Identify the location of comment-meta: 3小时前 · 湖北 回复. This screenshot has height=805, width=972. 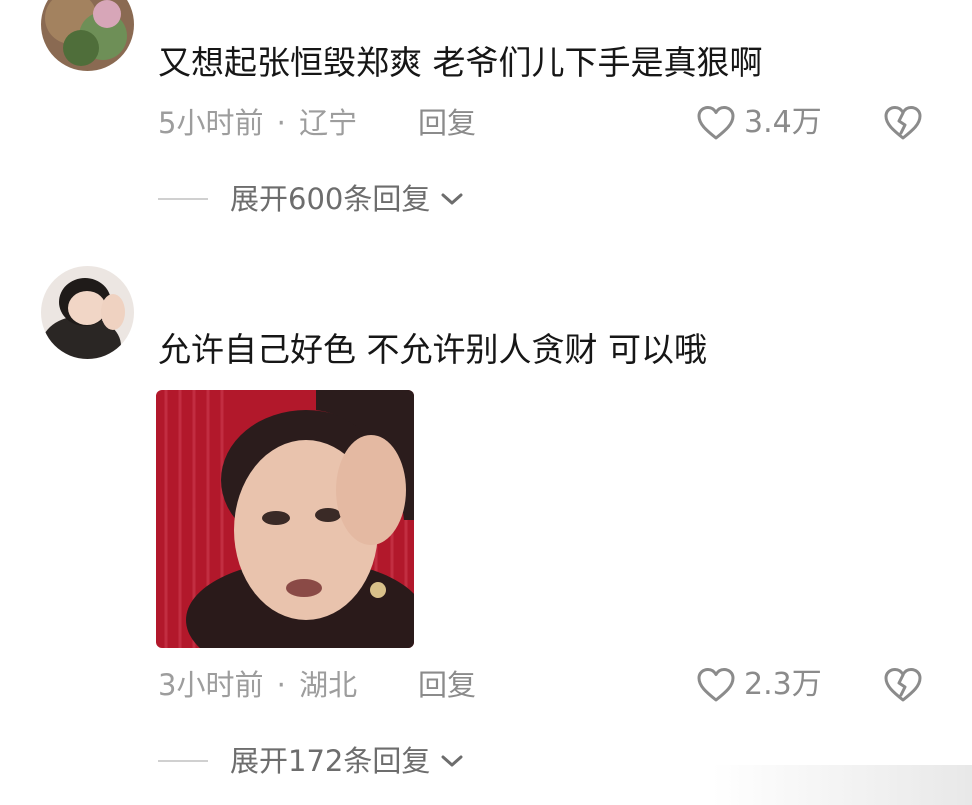
(317, 685).